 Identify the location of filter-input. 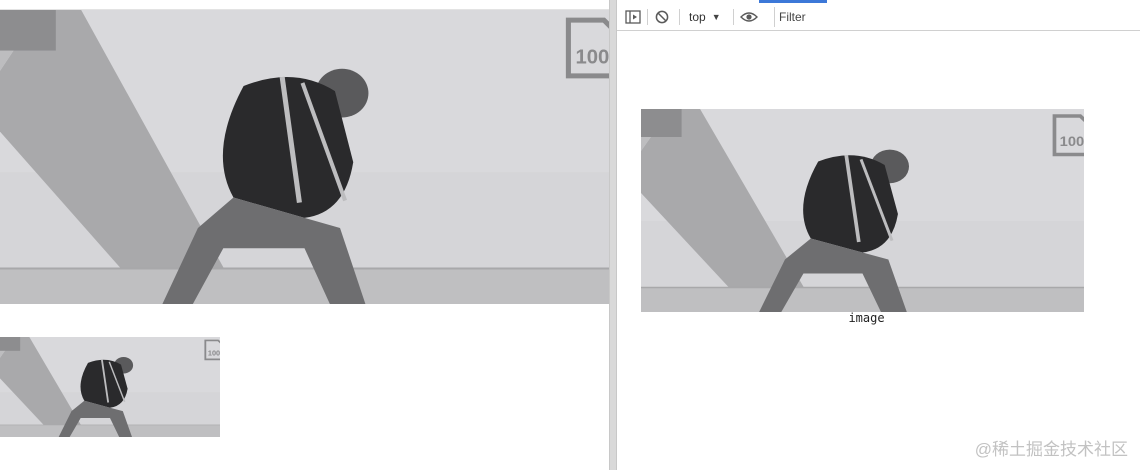
(957, 17).